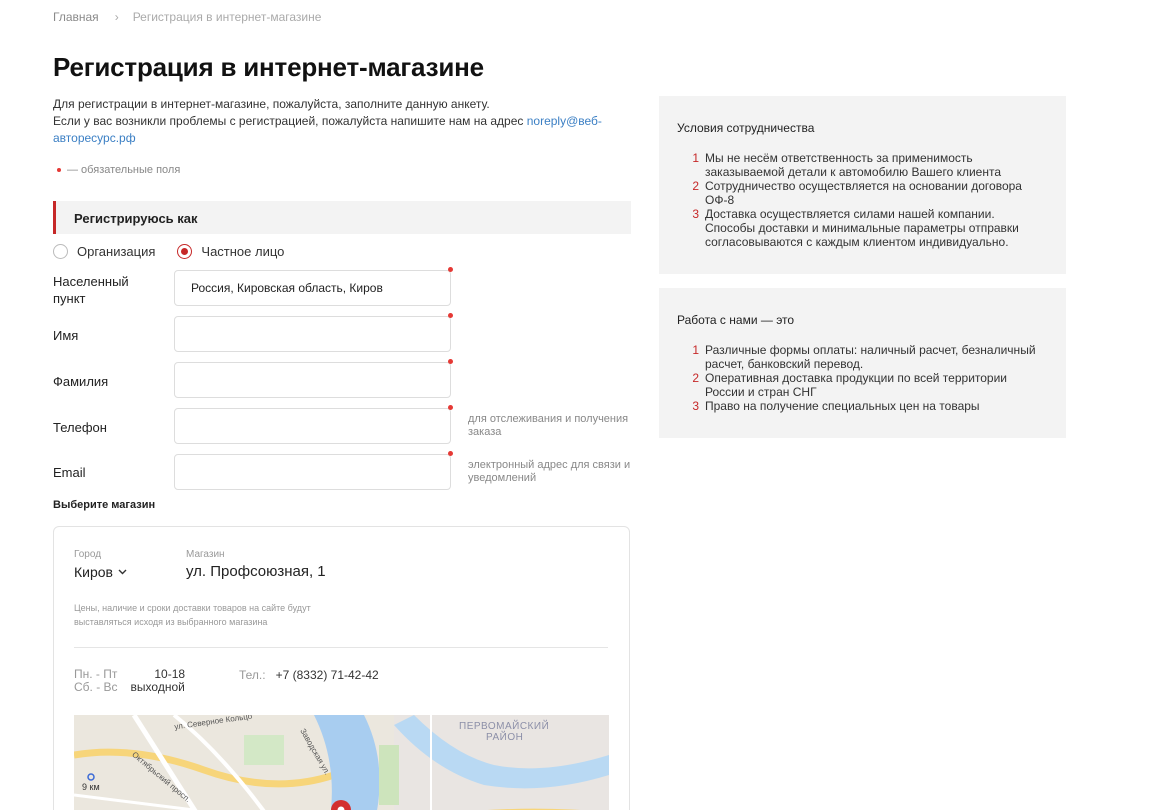  What do you see at coordinates (312, 472) in the screenshot?
I see `email-input` at bounding box center [312, 472].